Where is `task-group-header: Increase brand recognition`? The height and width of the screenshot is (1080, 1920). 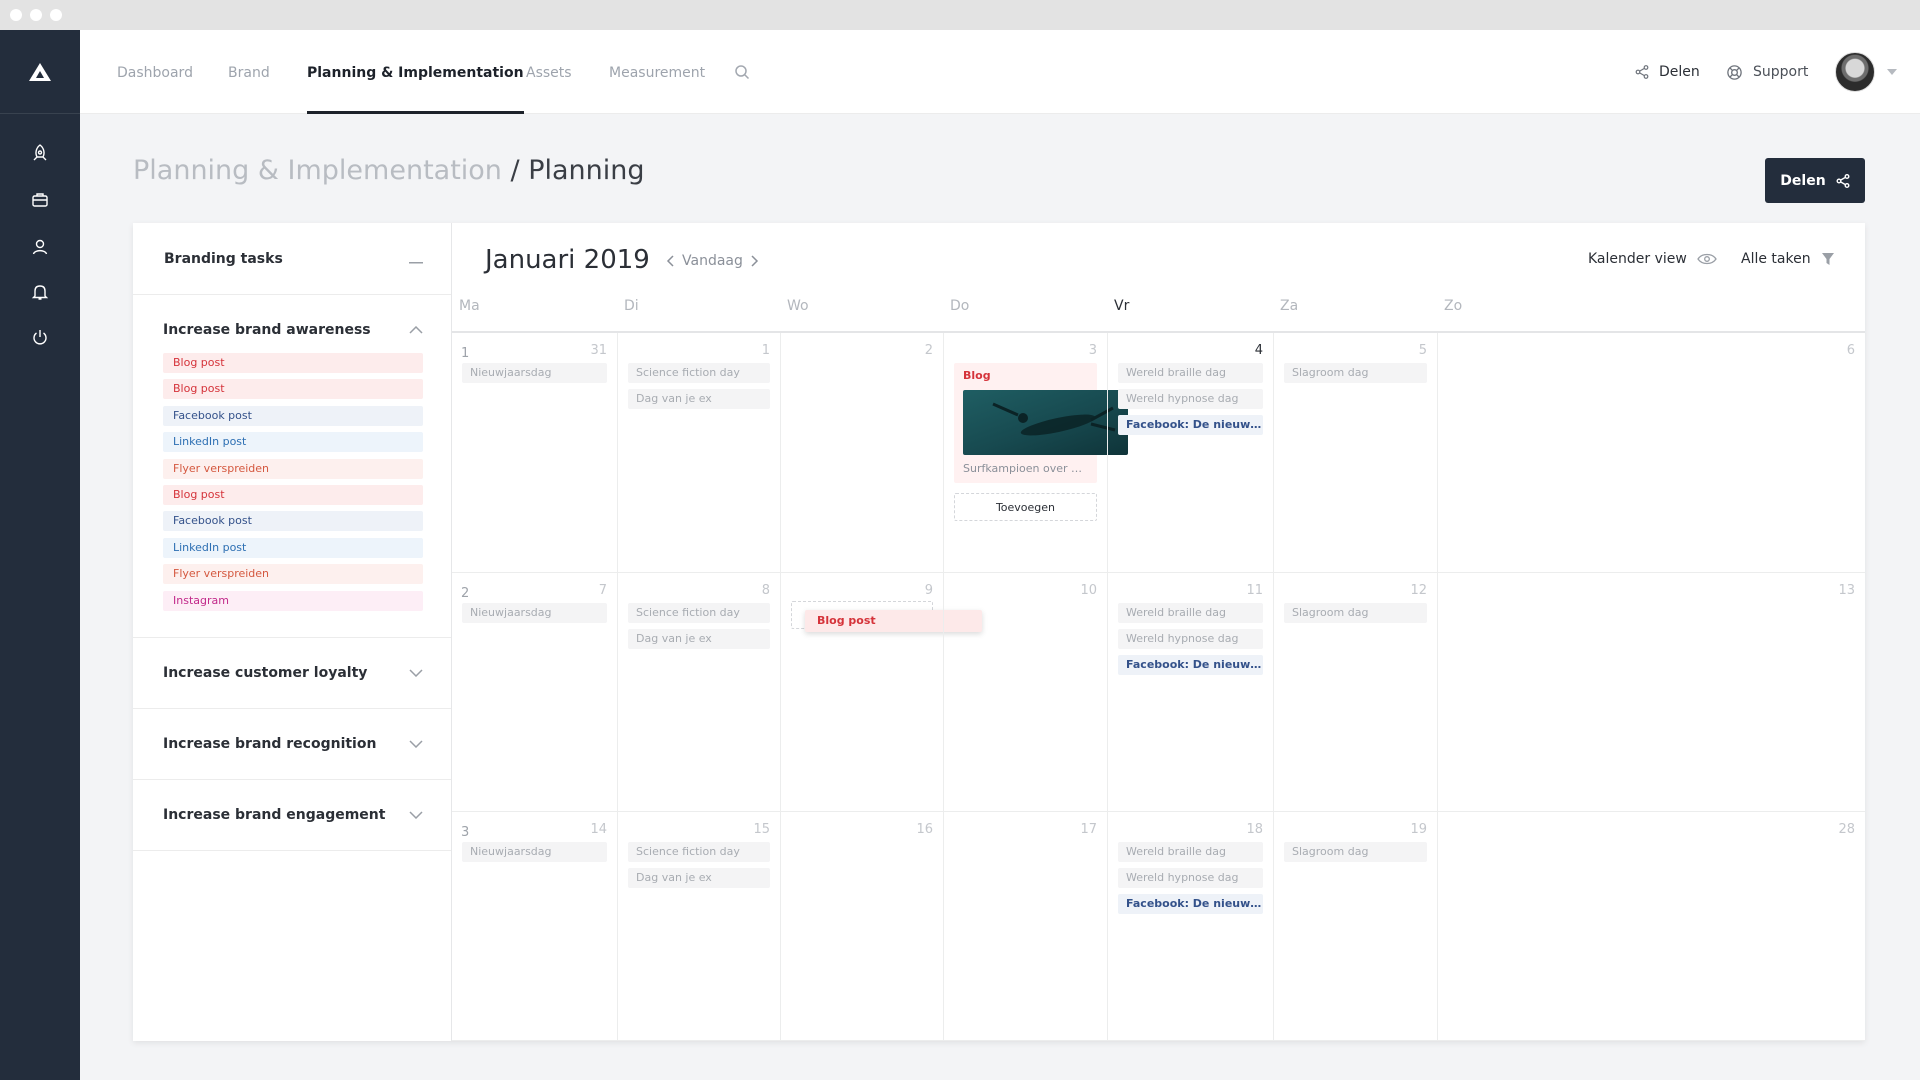
task-group-header: Increase brand recognition is located at coordinates (292, 744).